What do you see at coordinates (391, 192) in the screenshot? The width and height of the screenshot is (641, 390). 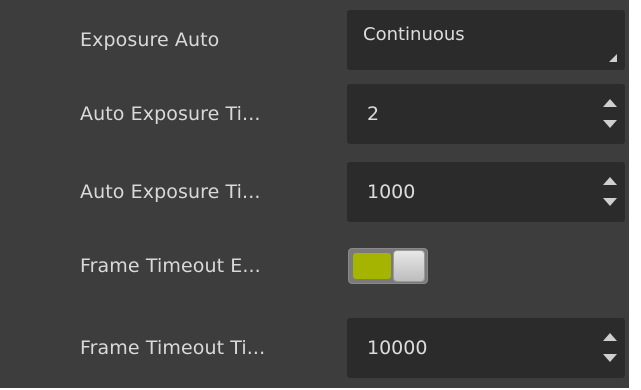 I see `auto-exposure-time-upper-value: 1000` at bounding box center [391, 192].